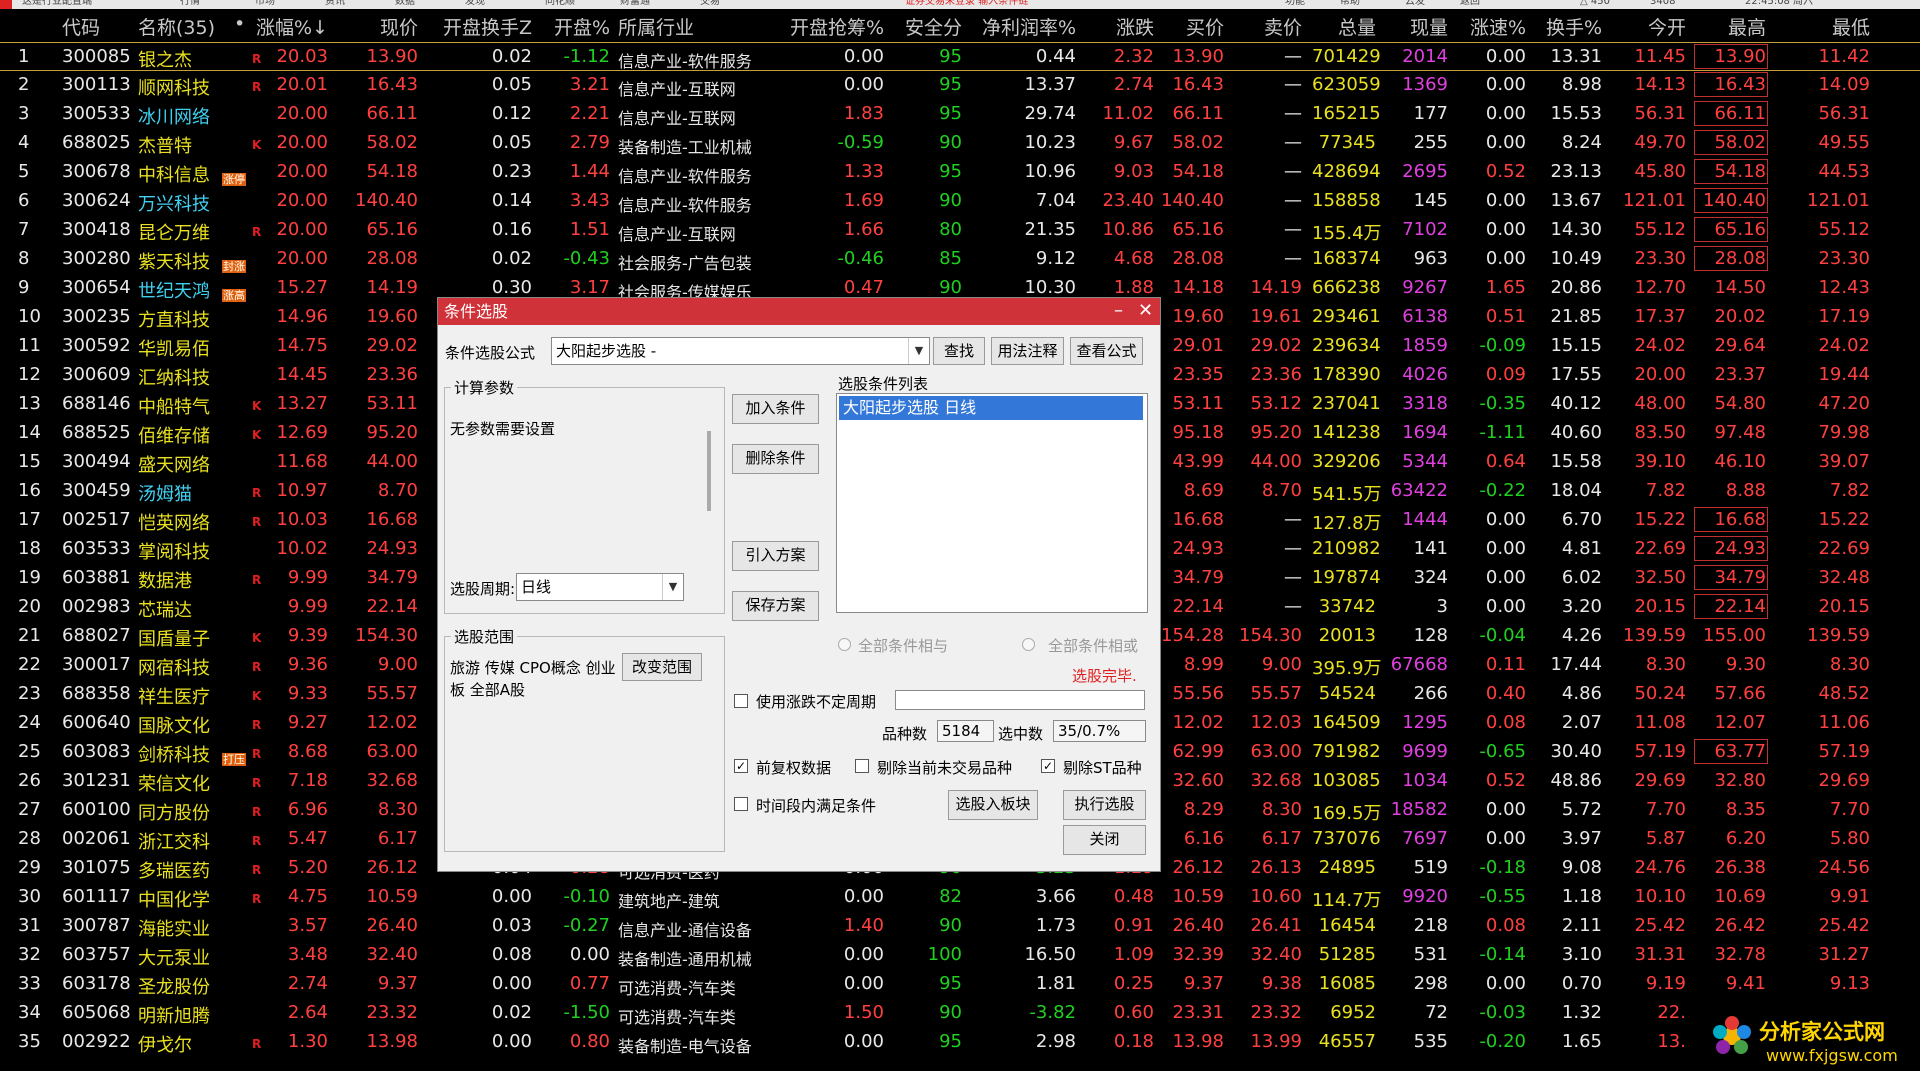 The image size is (1920, 1071). What do you see at coordinates (335, 3) in the screenshot?
I see `top-menu-item: 资讯` at bounding box center [335, 3].